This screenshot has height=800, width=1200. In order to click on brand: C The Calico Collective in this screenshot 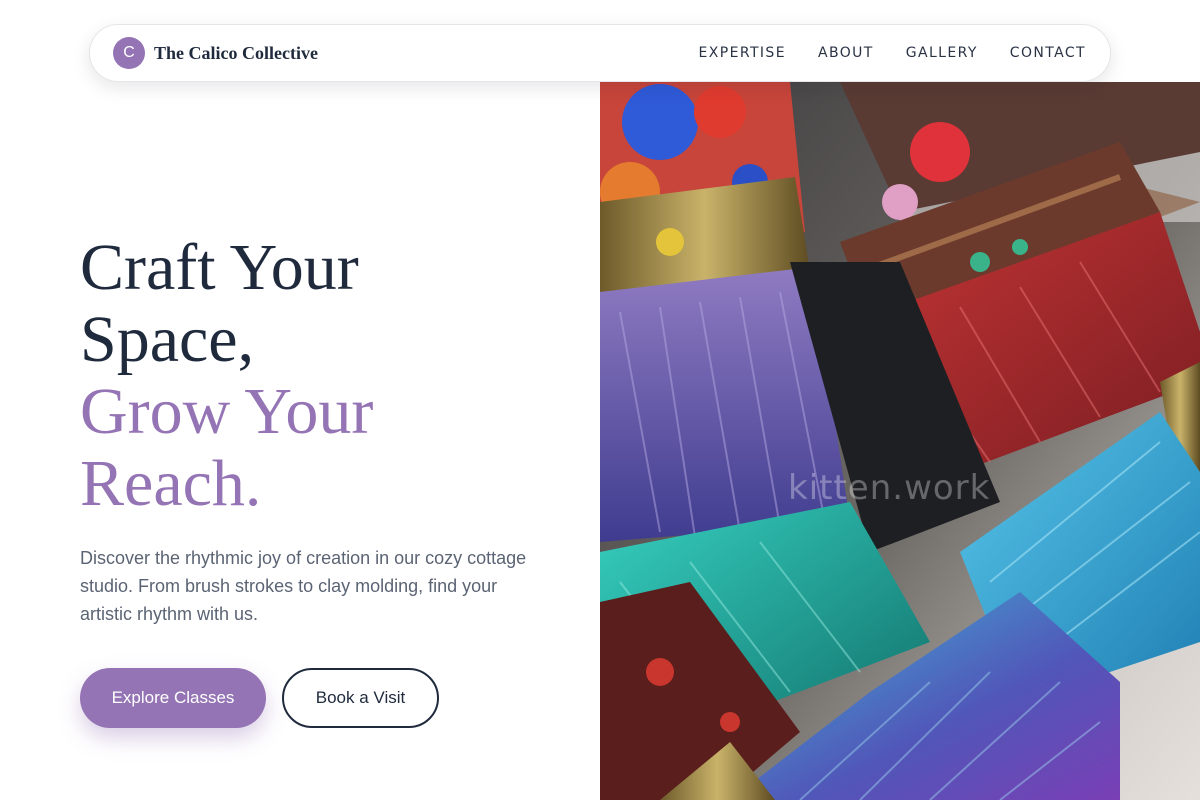, I will do `click(215, 53)`.